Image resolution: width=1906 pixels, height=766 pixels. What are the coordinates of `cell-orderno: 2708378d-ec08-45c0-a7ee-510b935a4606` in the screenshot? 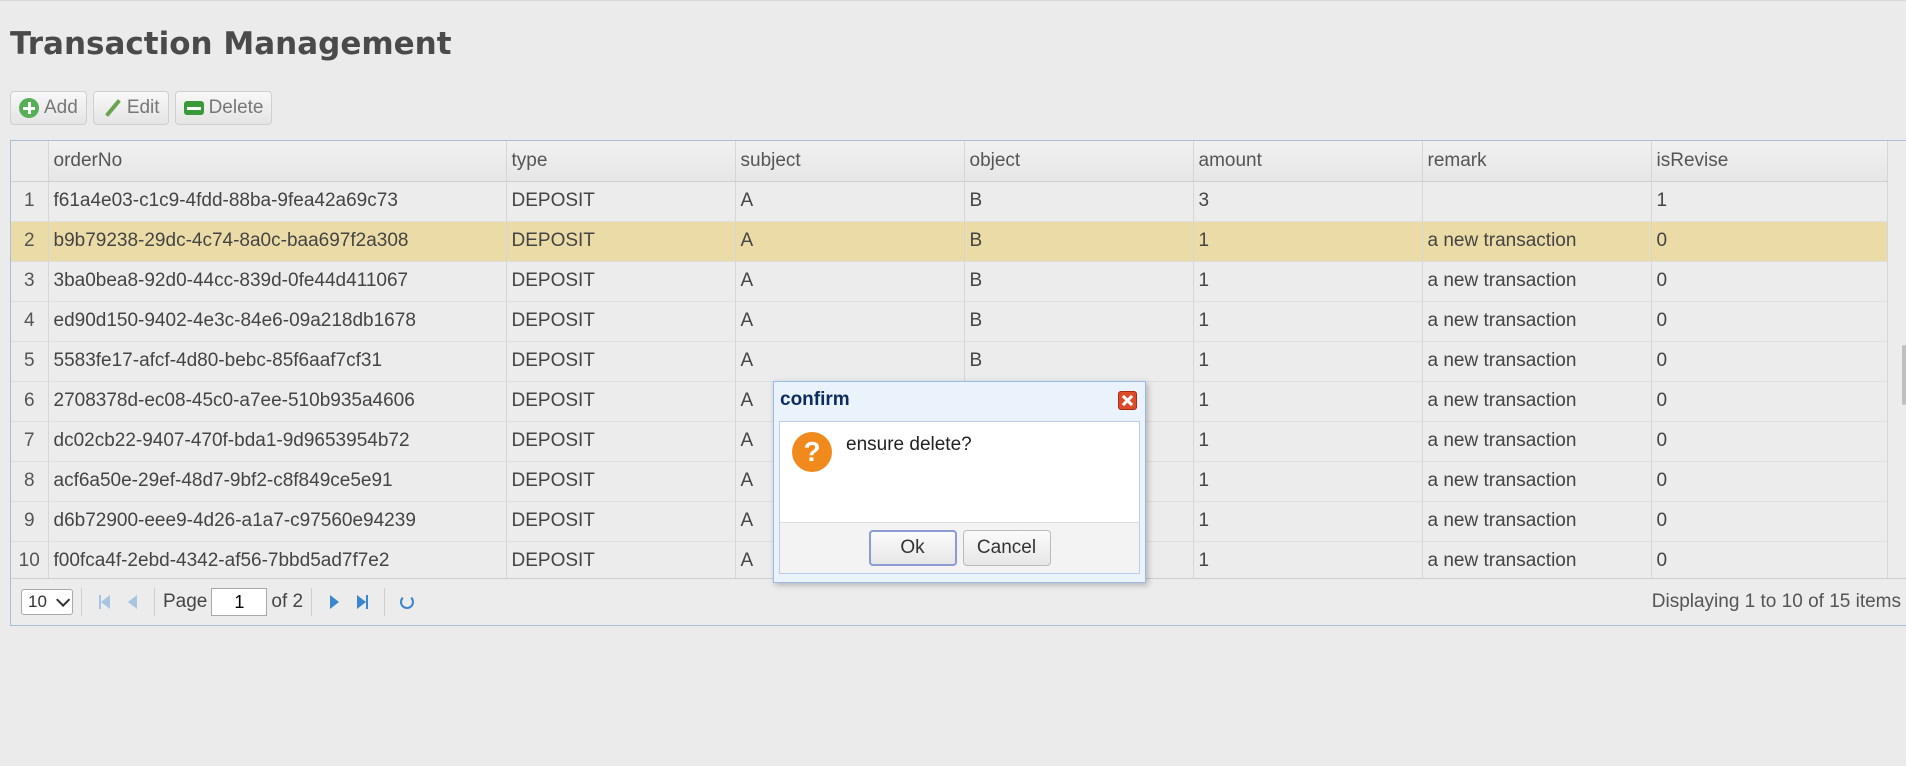 It's located at (277, 401).